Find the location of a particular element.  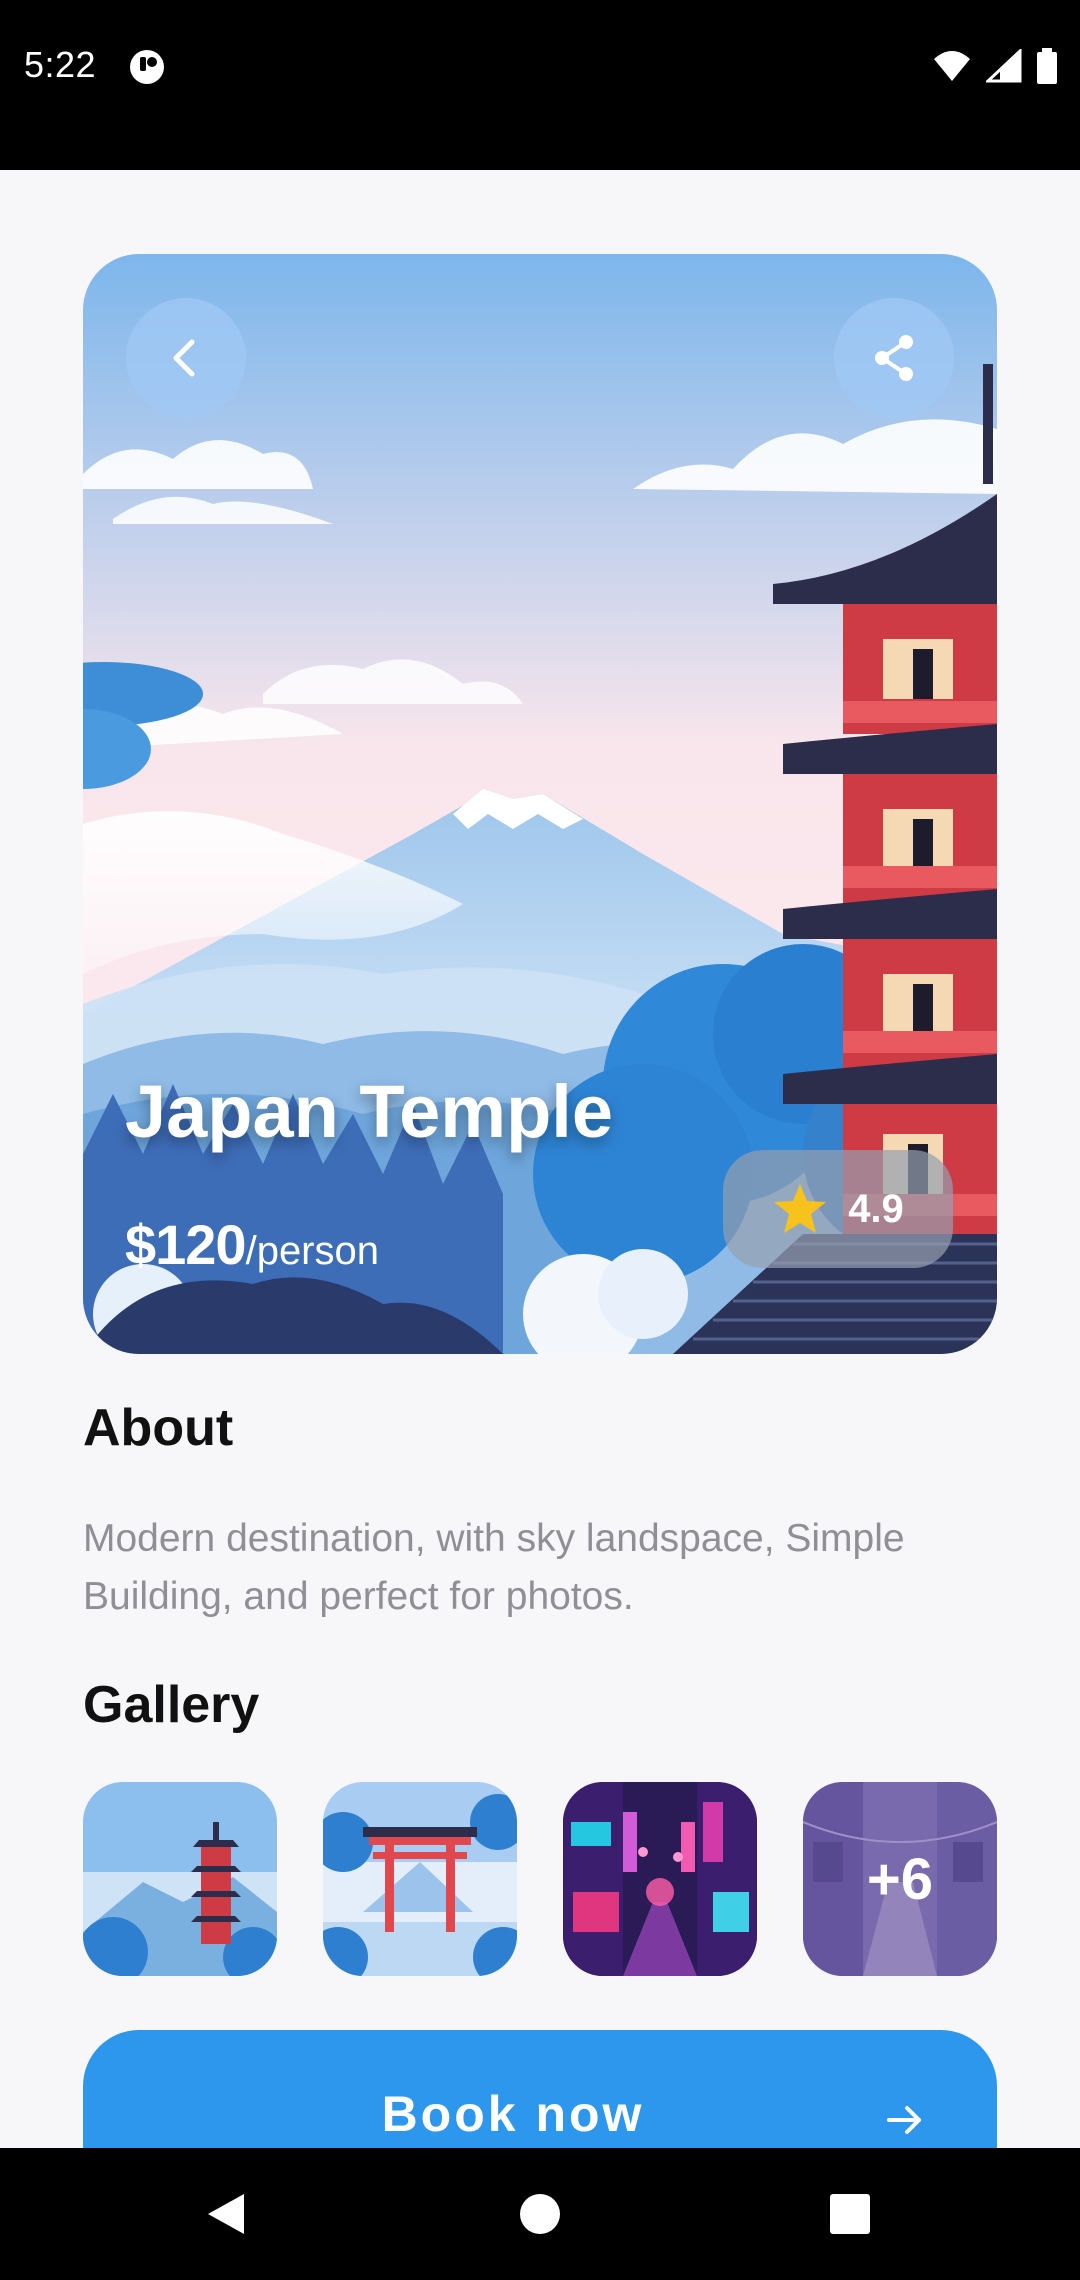

torii-gate-thumbnail-image is located at coordinates (420, 1879).